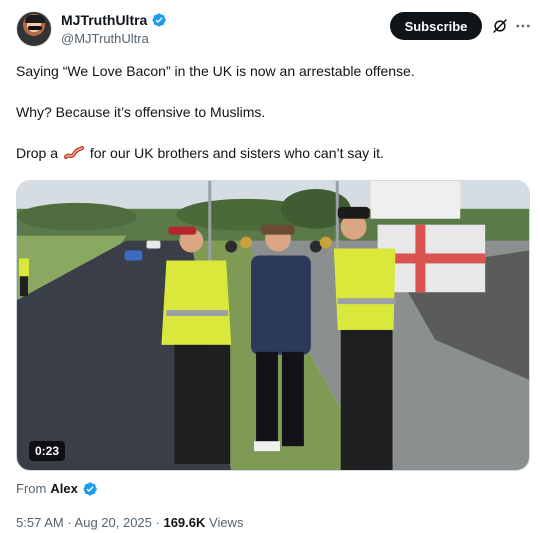 This screenshot has height=533, width=540. I want to click on subscribe-button: Subscribe, so click(436, 26).